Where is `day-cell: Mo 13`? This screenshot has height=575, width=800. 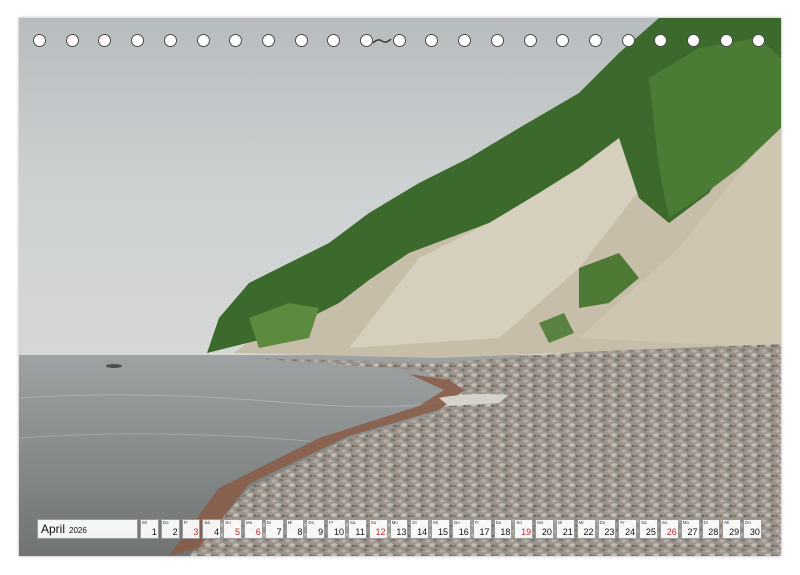 day-cell: Mo 13 is located at coordinates (399, 529).